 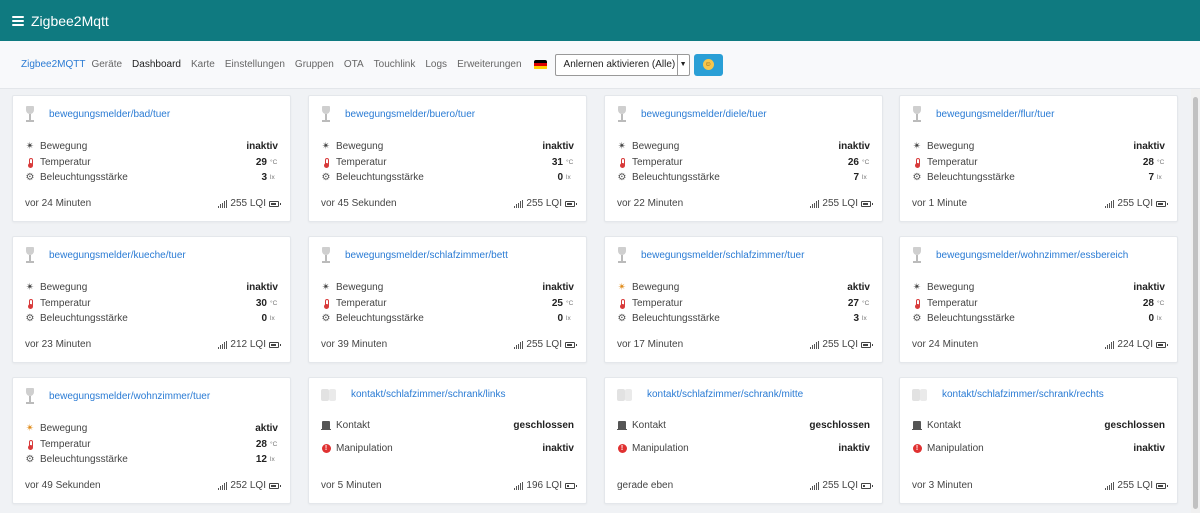 What do you see at coordinates (106, 64) in the screenshot?
I see `nav-link-geraete: Geräte` at bounding box center [106, 64].